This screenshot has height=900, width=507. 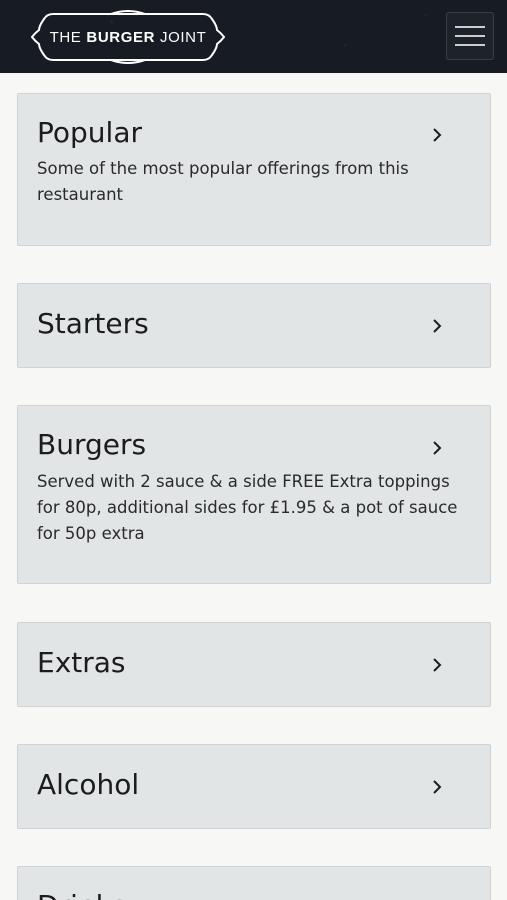 I want to click on brand-suffix: JOINT, so click(x=183, y=37).